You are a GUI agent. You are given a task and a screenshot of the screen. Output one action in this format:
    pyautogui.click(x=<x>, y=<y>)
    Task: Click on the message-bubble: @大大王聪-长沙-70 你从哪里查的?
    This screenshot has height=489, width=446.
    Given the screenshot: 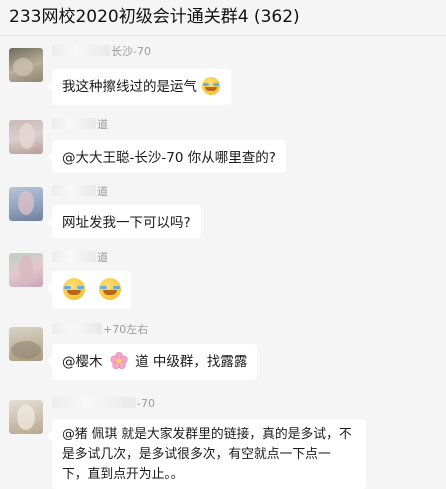 What is the action you would take?
    pyautogui.click(x=166, y=156)
    